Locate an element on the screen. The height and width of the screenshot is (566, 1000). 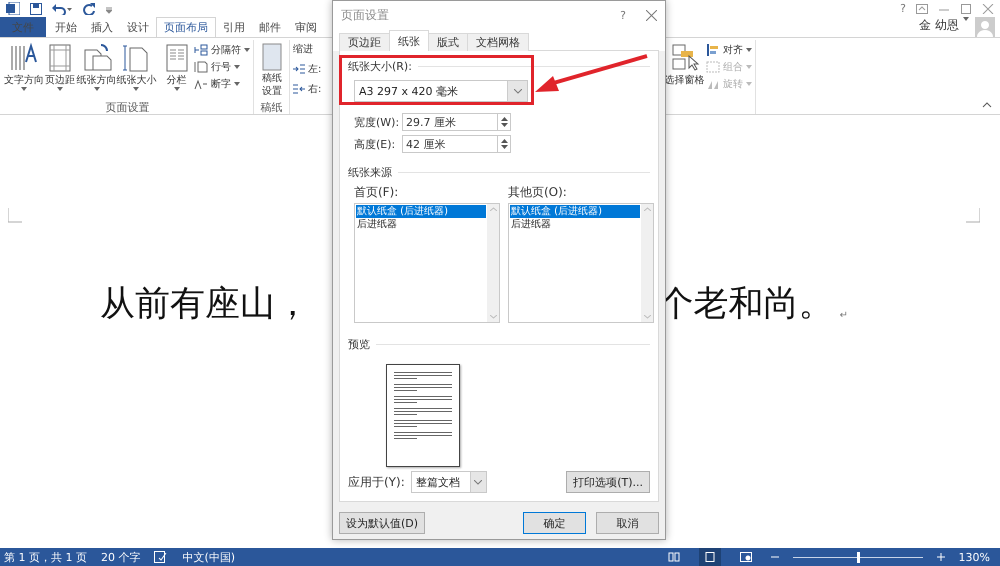
ribbon-tab: 审阅 is located at coordinates (306, 27).